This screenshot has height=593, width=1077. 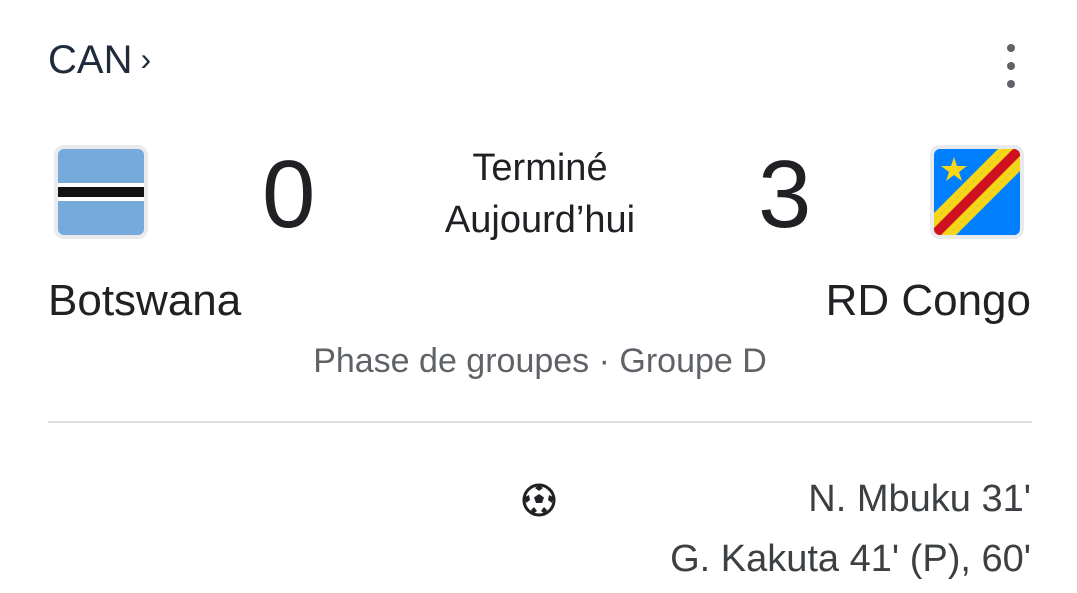 What do you see at coordinates (928, 301) in the screenshot?
I see `away-team-name: RD Congo` at bounding box center [928, 301].